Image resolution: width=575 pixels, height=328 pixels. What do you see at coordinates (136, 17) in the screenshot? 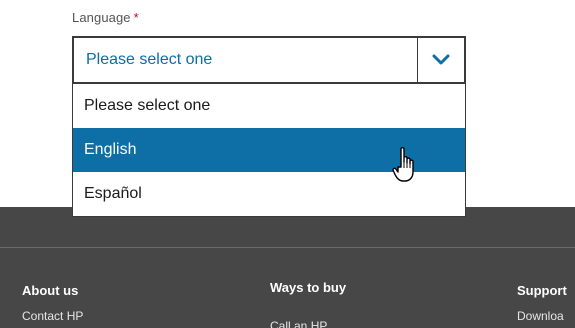
I see `required-asterisk: *` at bounding box center [136, 17].